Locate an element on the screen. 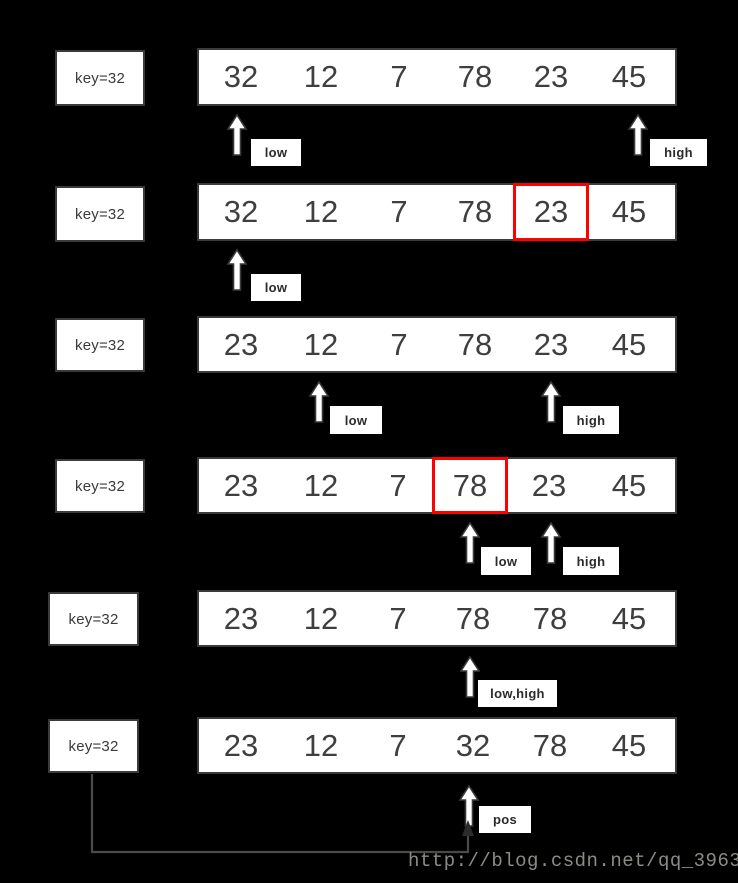 This screenshot has height=883, width=738. array-row-3: 23 12 7 78 23 45 is located at coordinates (437, 344).